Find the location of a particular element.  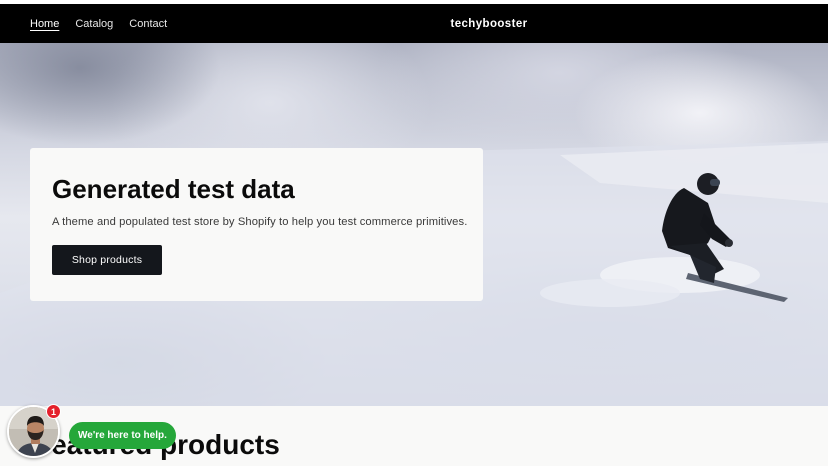

site-header: Home Catalog Contact techybooster is located at coordinates (414, 23).